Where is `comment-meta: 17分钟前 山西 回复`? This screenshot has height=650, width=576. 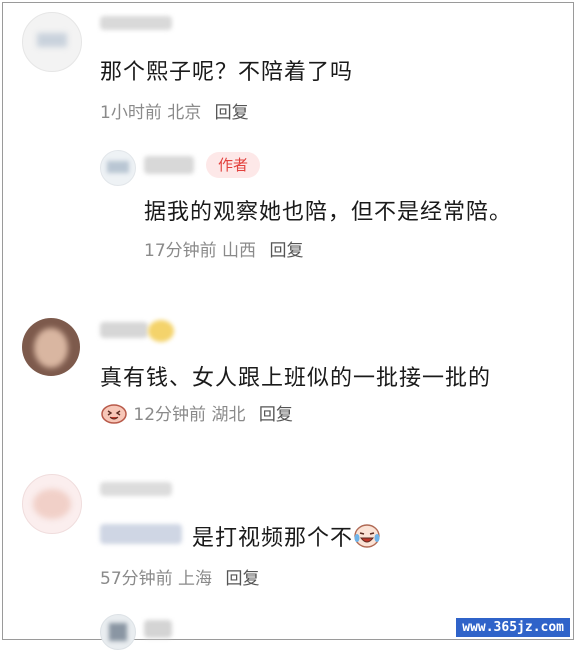 comment-meta: 17分钟前 山西 回复 is located at coordinates (223, 248).